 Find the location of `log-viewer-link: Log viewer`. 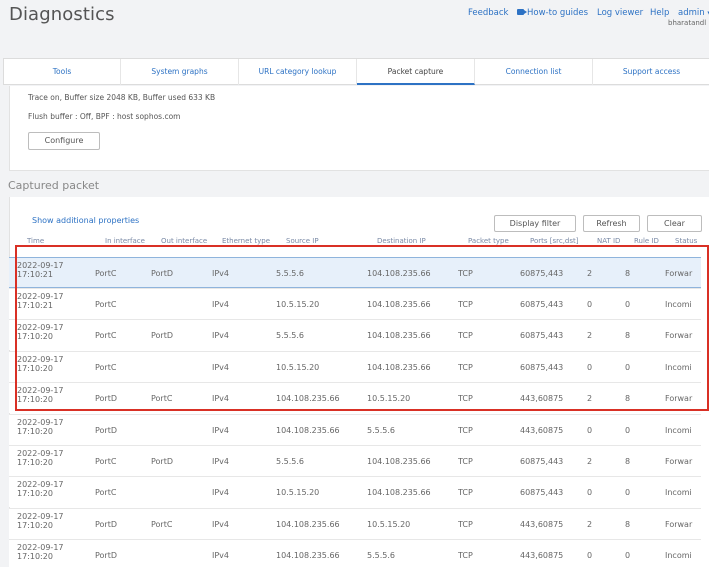

log-viewer-link: Log viewer is located at coordinates (620, 13).